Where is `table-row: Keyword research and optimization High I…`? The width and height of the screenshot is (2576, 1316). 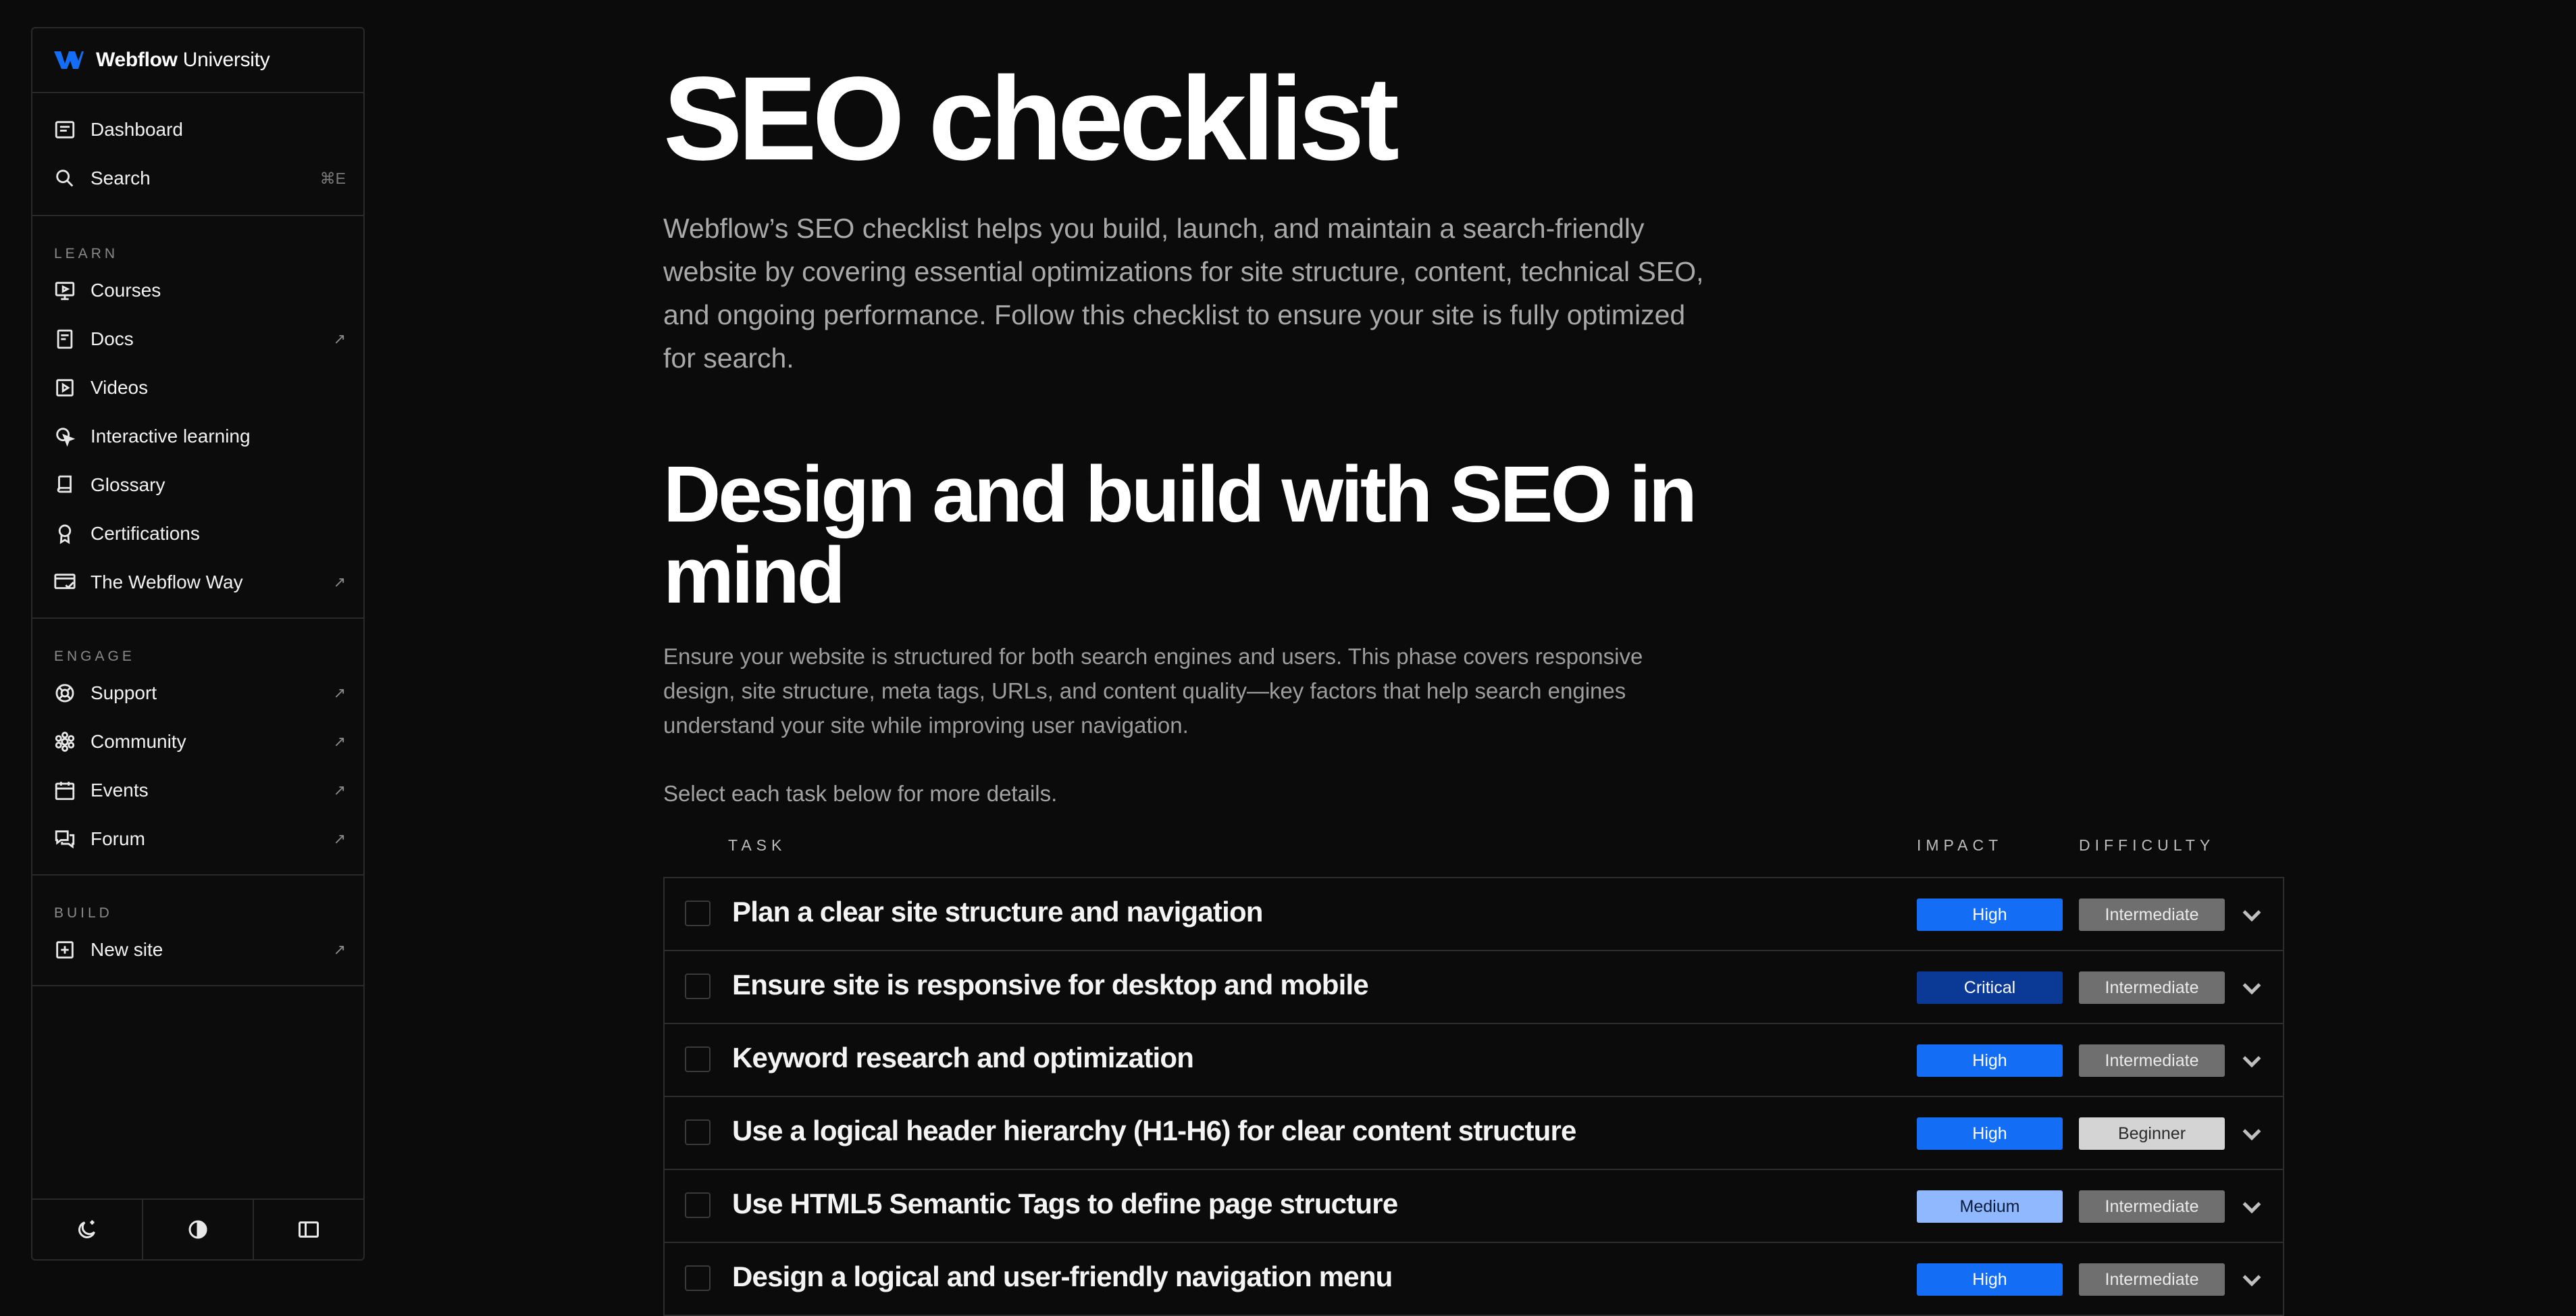 table-row: Keyword research and optimization High I… is located at coordinates (1474, 1060).